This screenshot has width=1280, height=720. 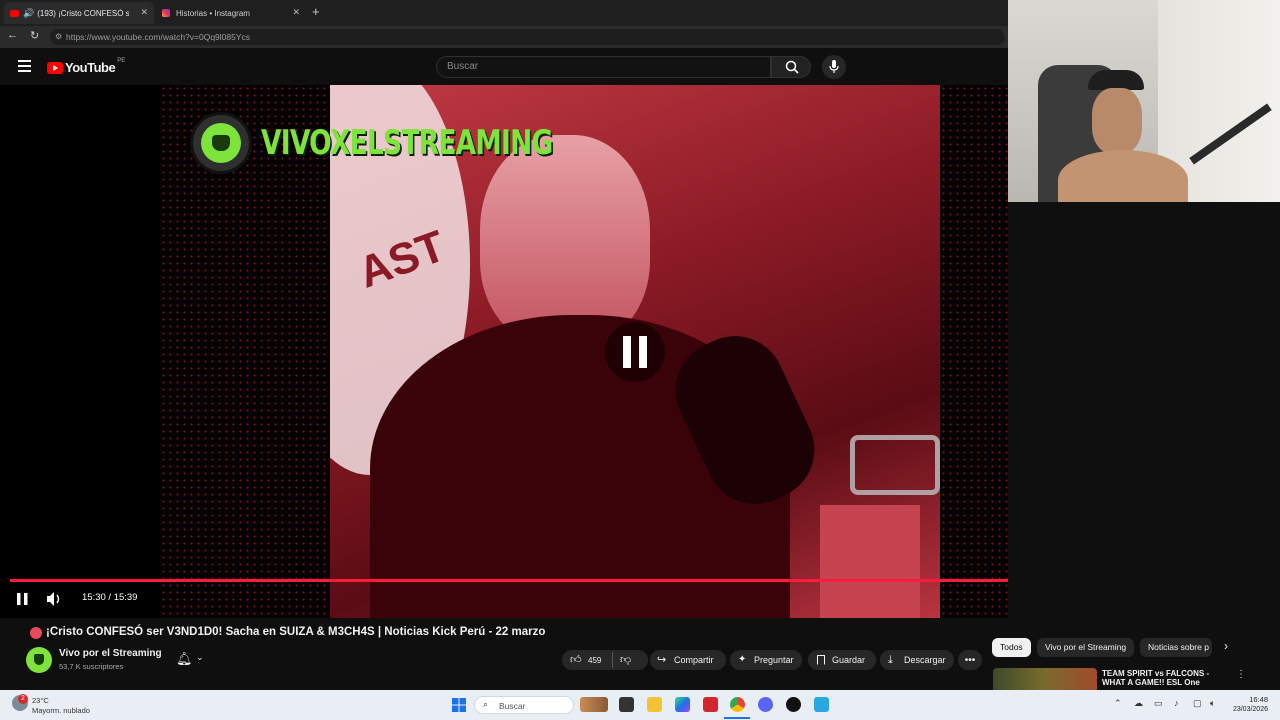 I want to click on progress-played, so click(x=509, y=580).